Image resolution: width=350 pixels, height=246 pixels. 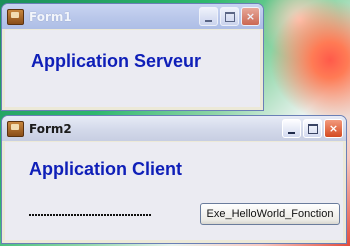 I want to click on form1-window-controls: ×, so click(x=229, y=16).